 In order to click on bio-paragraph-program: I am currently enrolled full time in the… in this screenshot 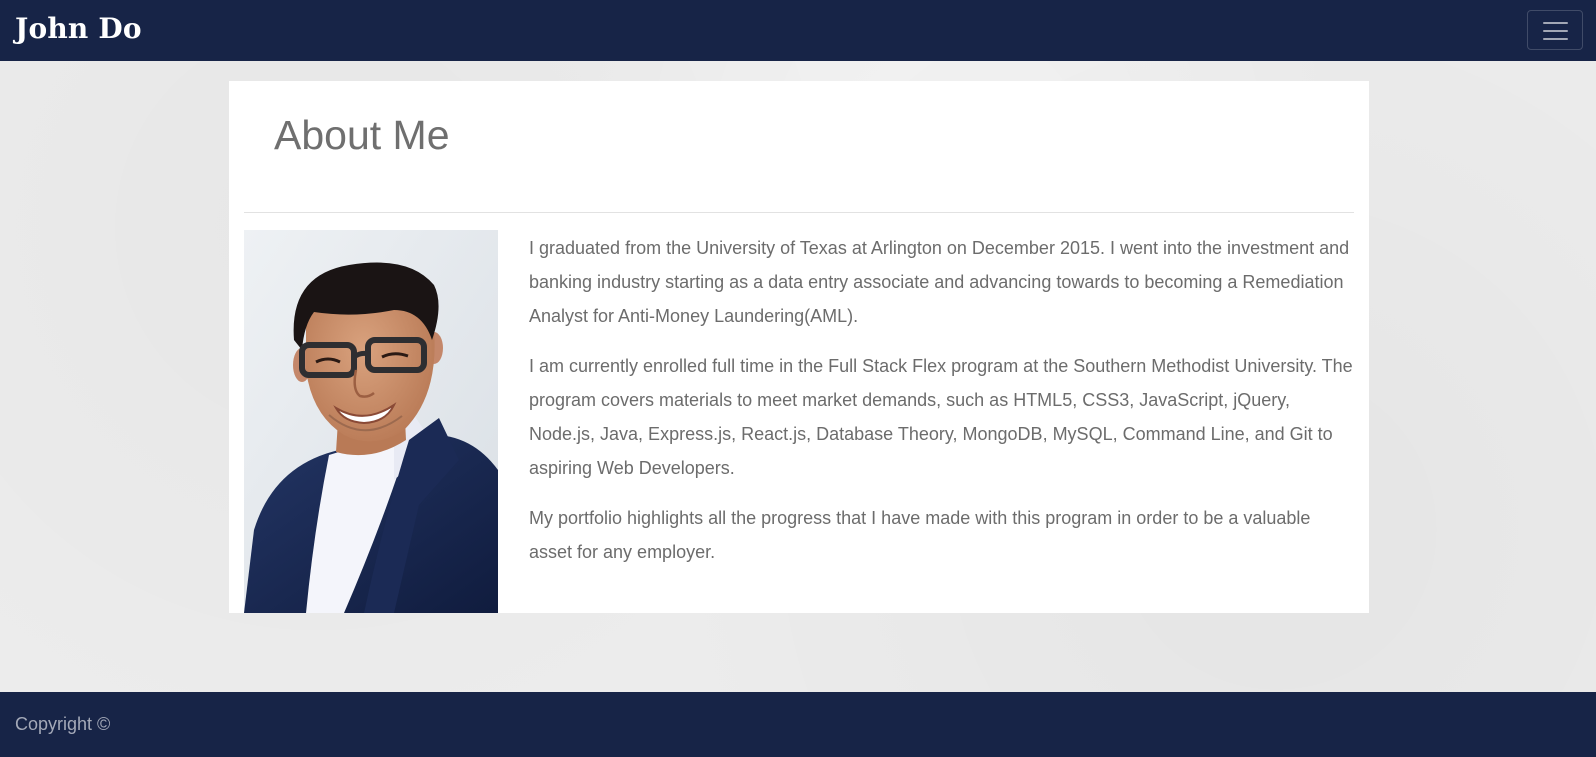, I will do `click(941, 417)`.